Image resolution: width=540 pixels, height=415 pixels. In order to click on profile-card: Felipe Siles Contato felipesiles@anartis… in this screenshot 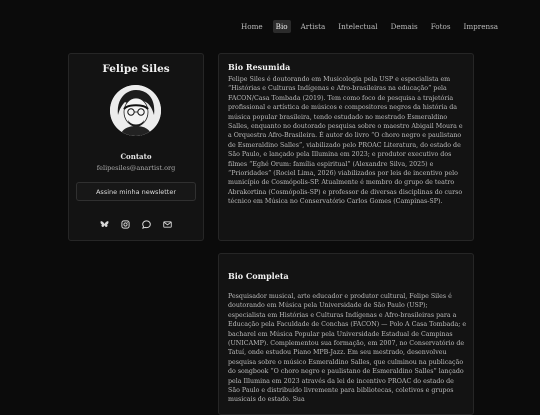, I will do `click(136, 147)`.